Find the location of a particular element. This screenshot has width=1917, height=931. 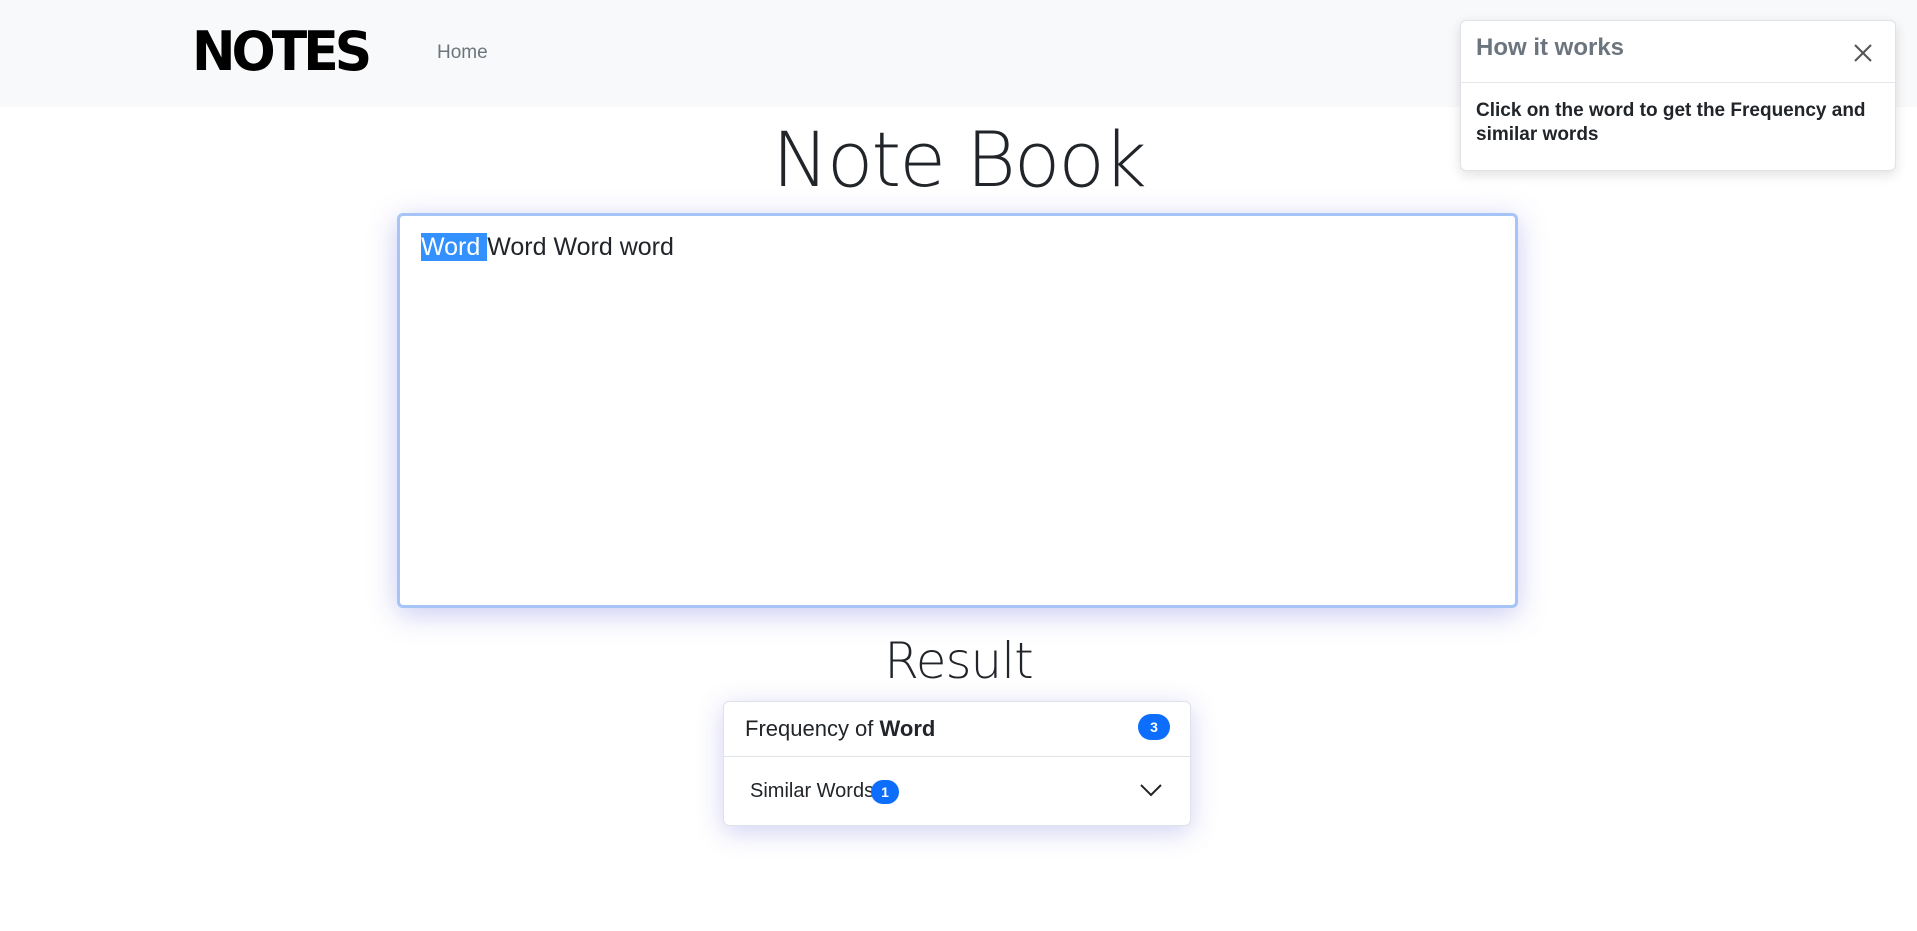

chevron-down-icon is located at coordinates (1151, 790).